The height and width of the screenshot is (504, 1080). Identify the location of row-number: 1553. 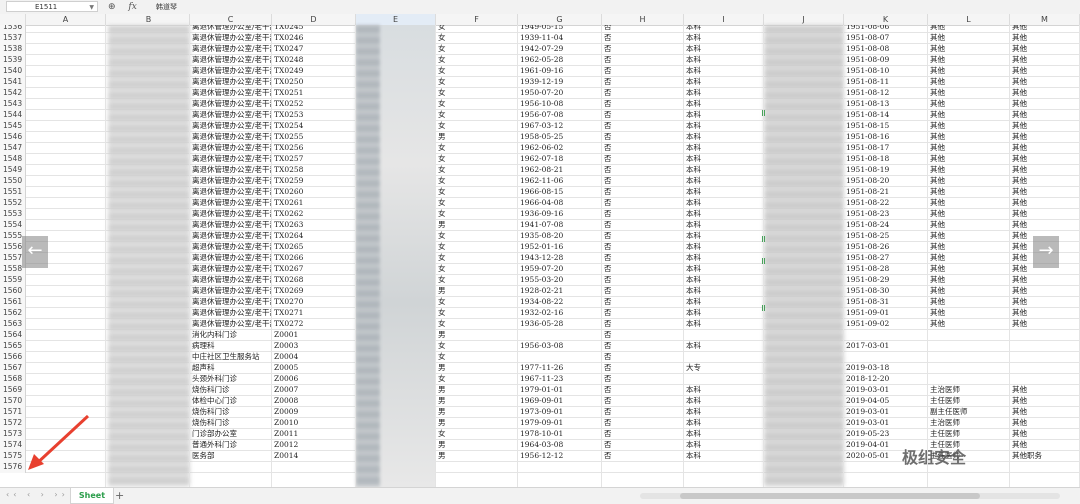
(13, 214).